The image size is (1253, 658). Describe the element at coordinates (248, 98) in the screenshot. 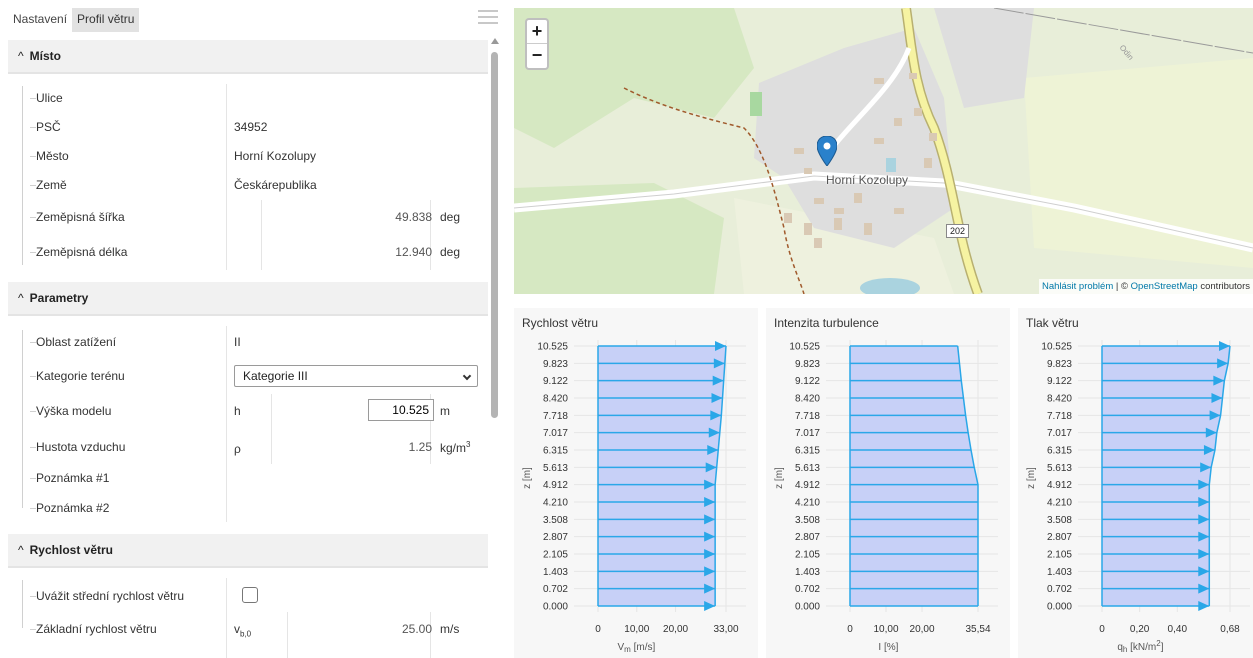

I see `row-ulice: Ulice` at that location.